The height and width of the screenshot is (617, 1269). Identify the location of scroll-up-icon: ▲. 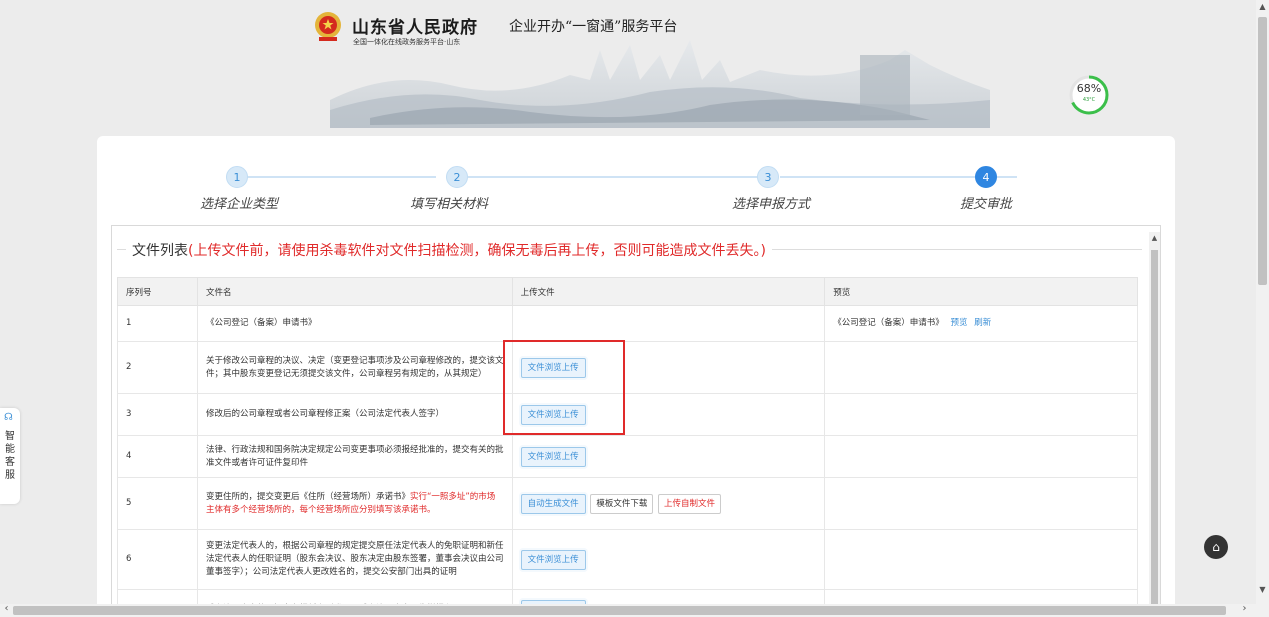
(1262, 6).